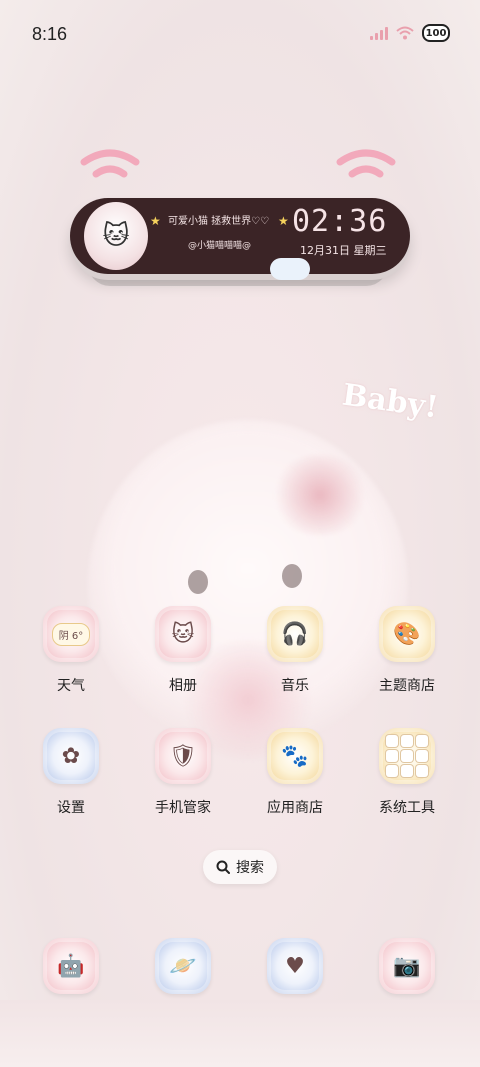  What do you see at coordinates (295, 756) in the screenshot?
I see `app-store-icon: 🐾` at bounding box center [295, 756].